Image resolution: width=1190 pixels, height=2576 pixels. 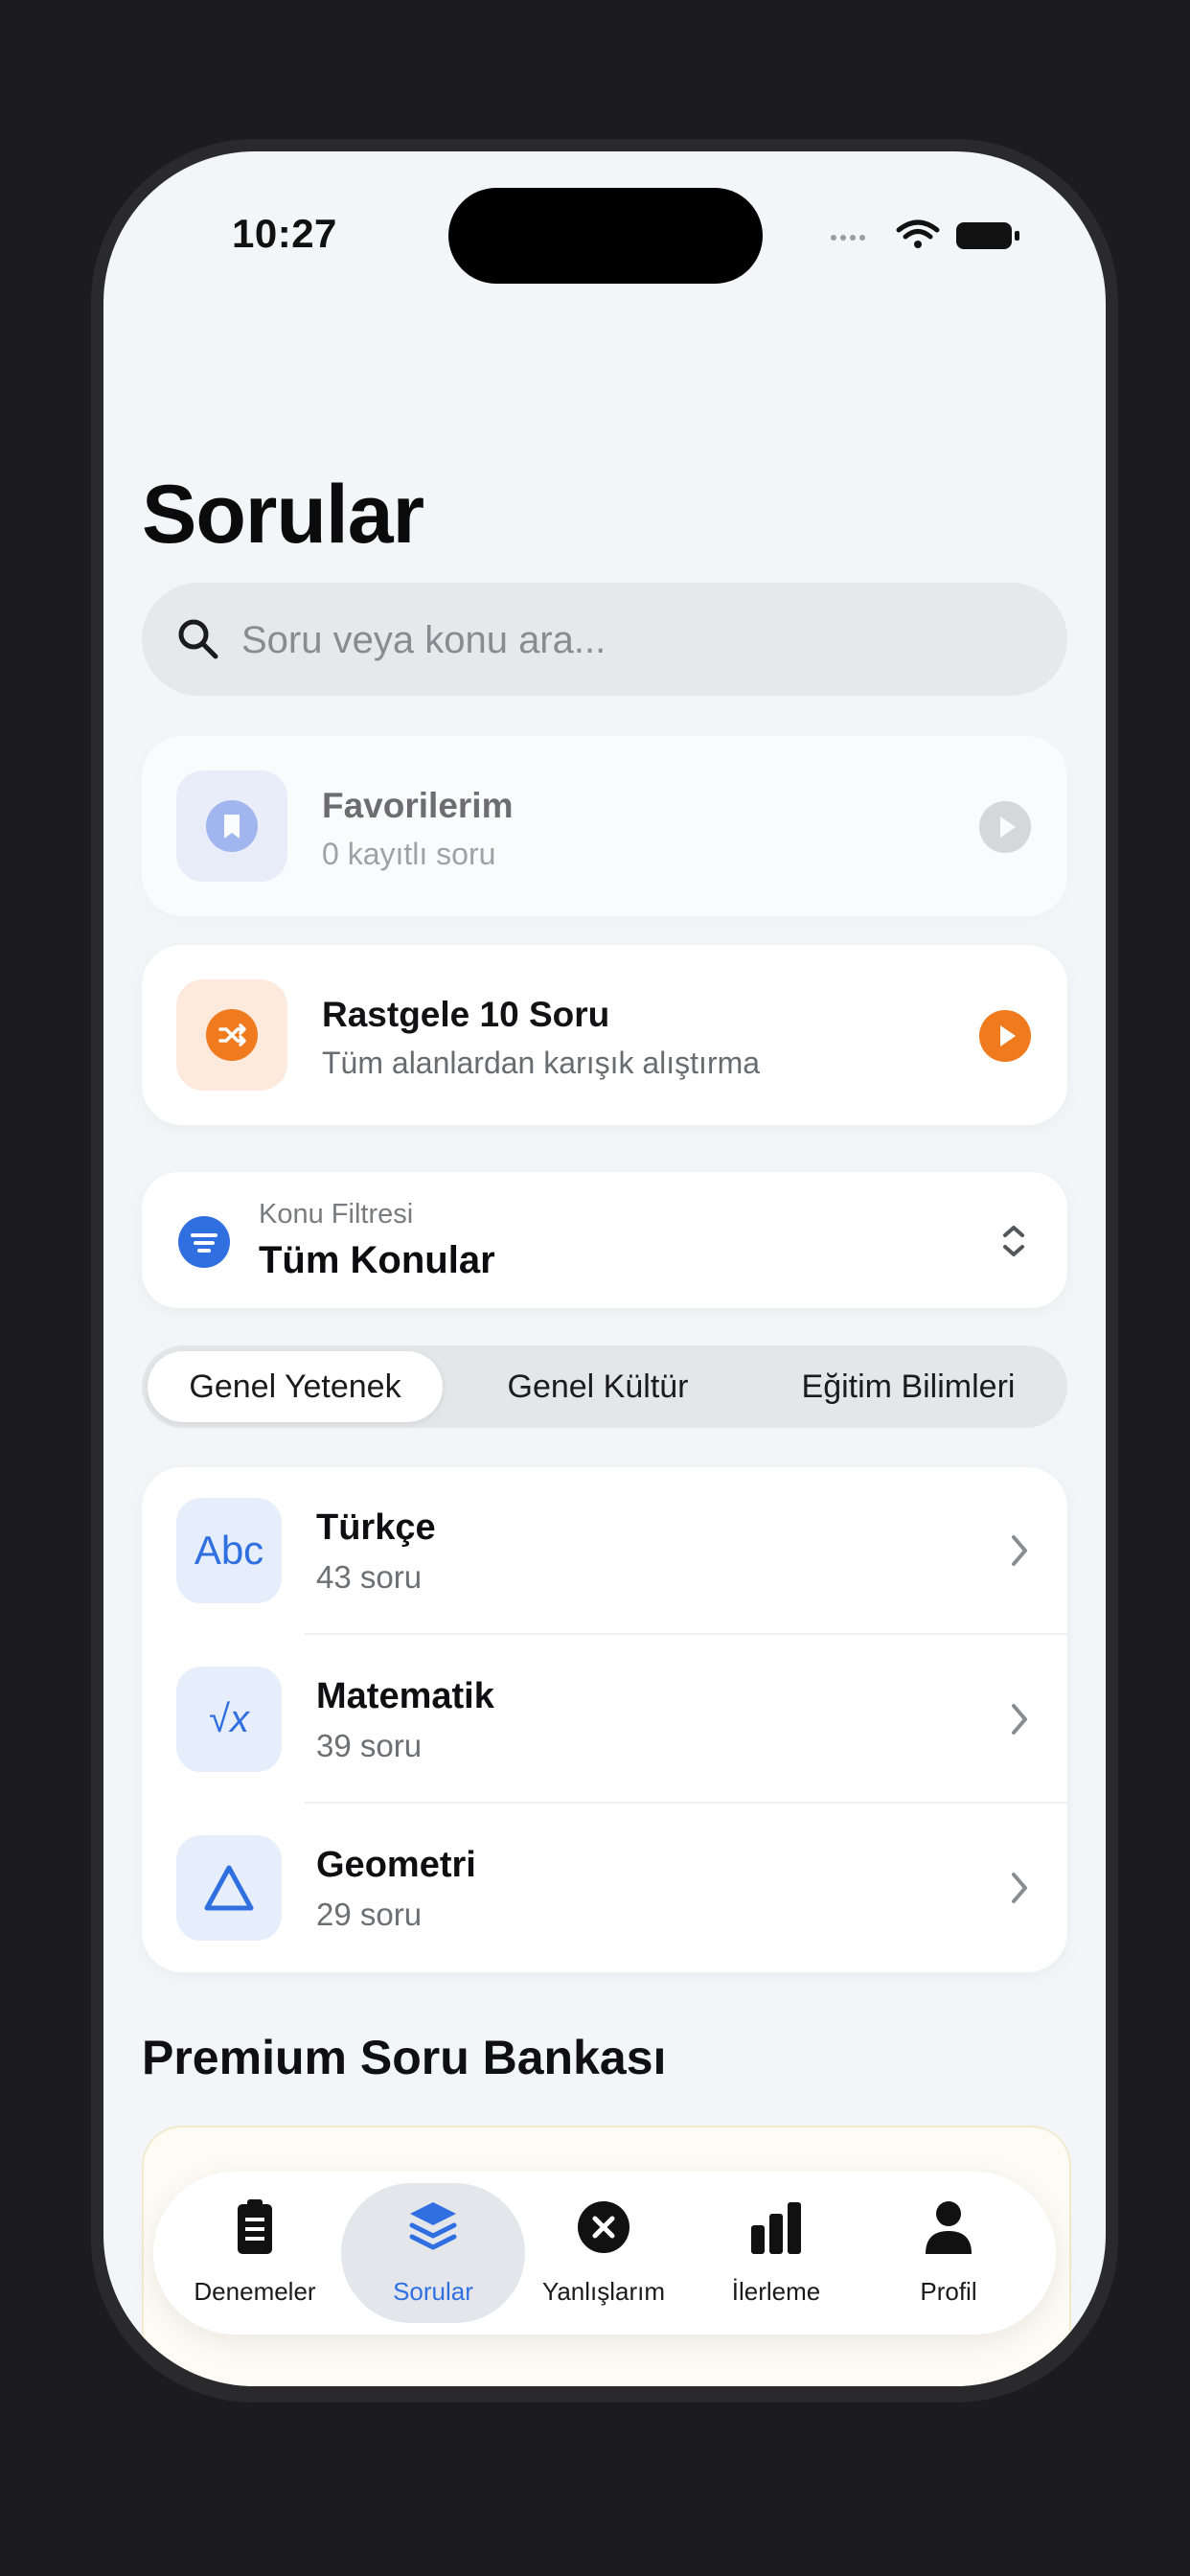 I want to click on status-icons, so click(x=925, y=234).